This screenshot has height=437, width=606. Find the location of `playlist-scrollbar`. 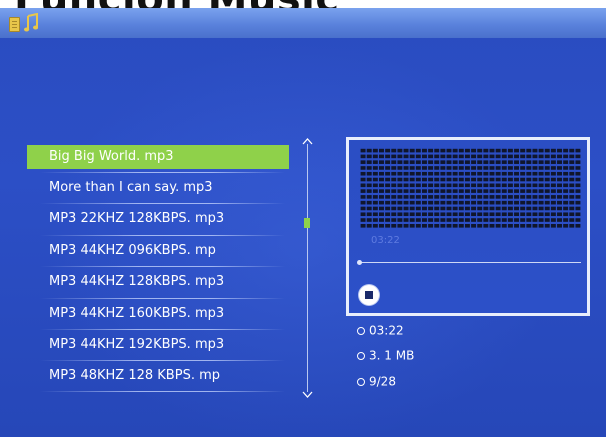

playlist-scrollbar is located at coordinates (308, 268).